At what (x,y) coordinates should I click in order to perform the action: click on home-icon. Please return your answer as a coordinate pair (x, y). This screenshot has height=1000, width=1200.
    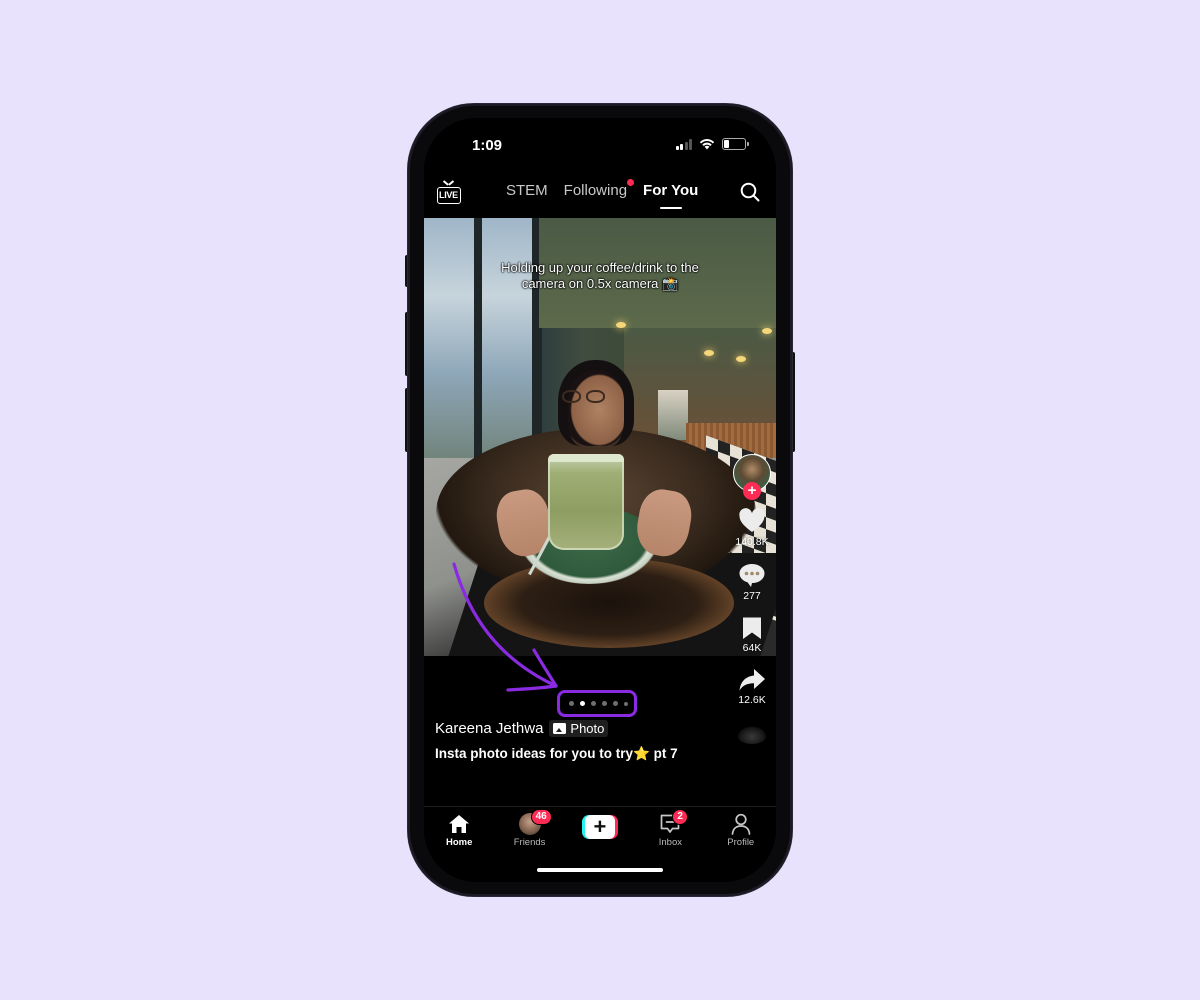
    Looking at the image, I should click on (459, 824).